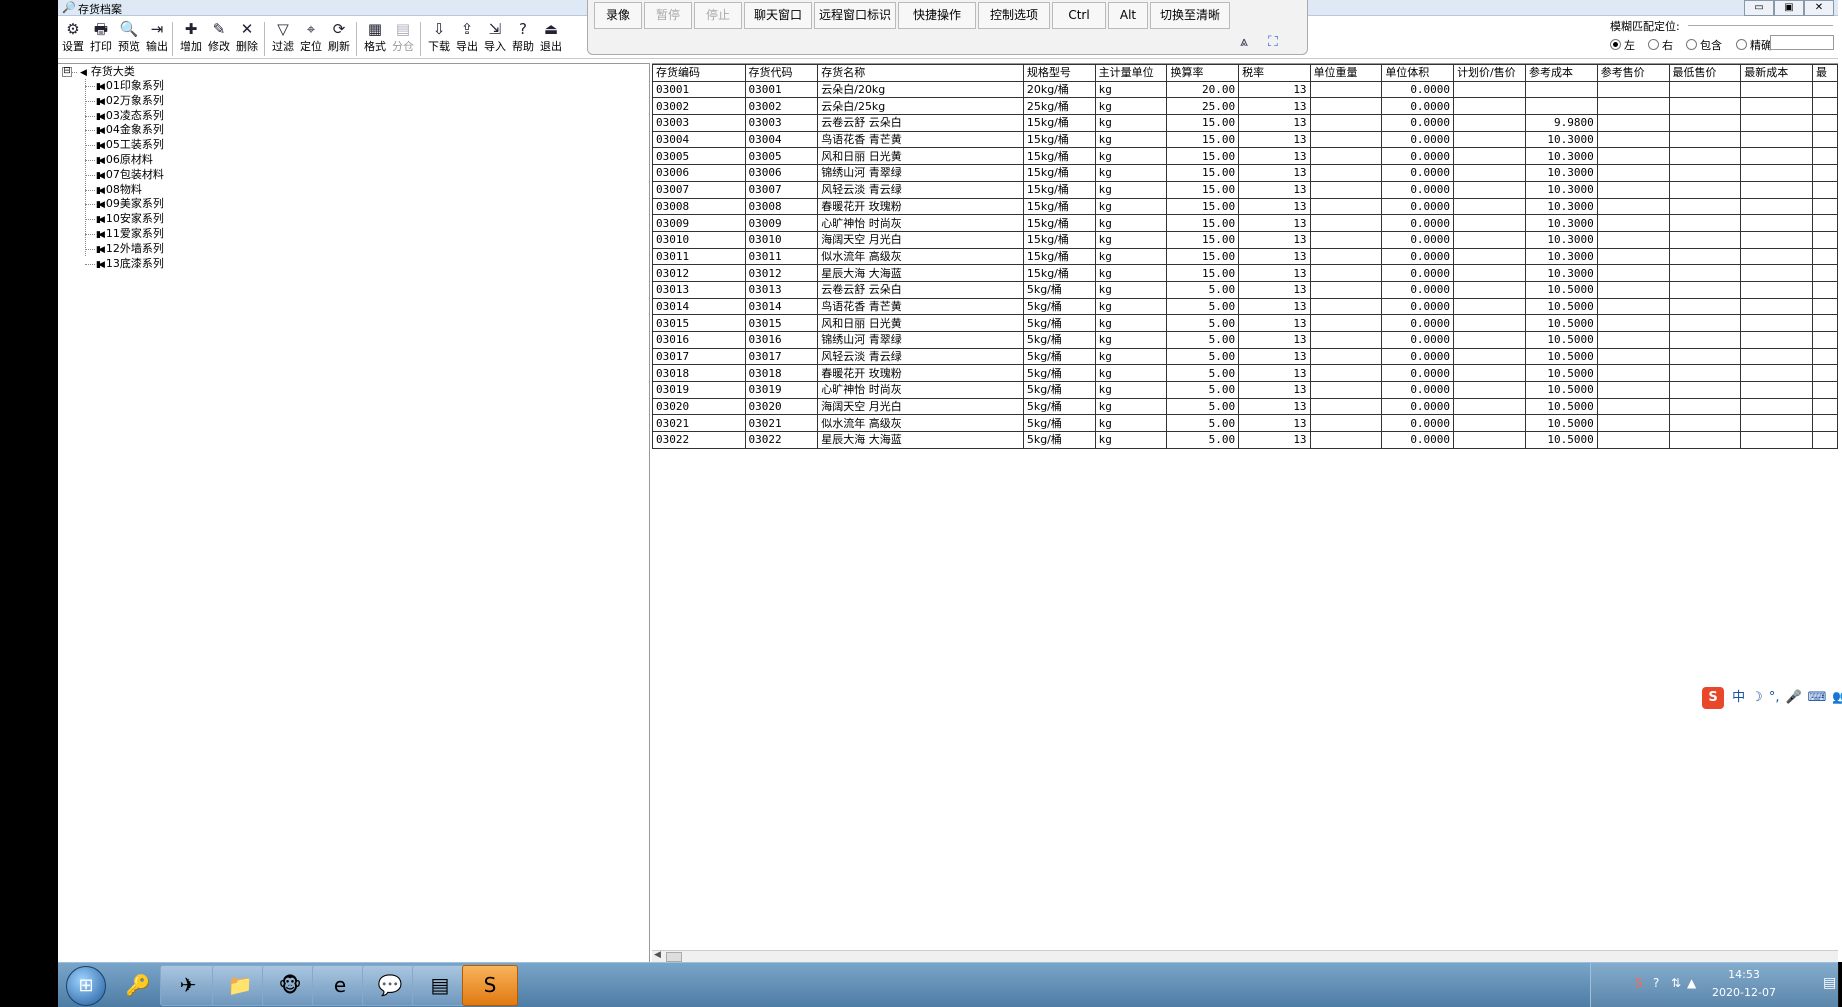  I want to click on start-button: ⊞, so click(86, 986).